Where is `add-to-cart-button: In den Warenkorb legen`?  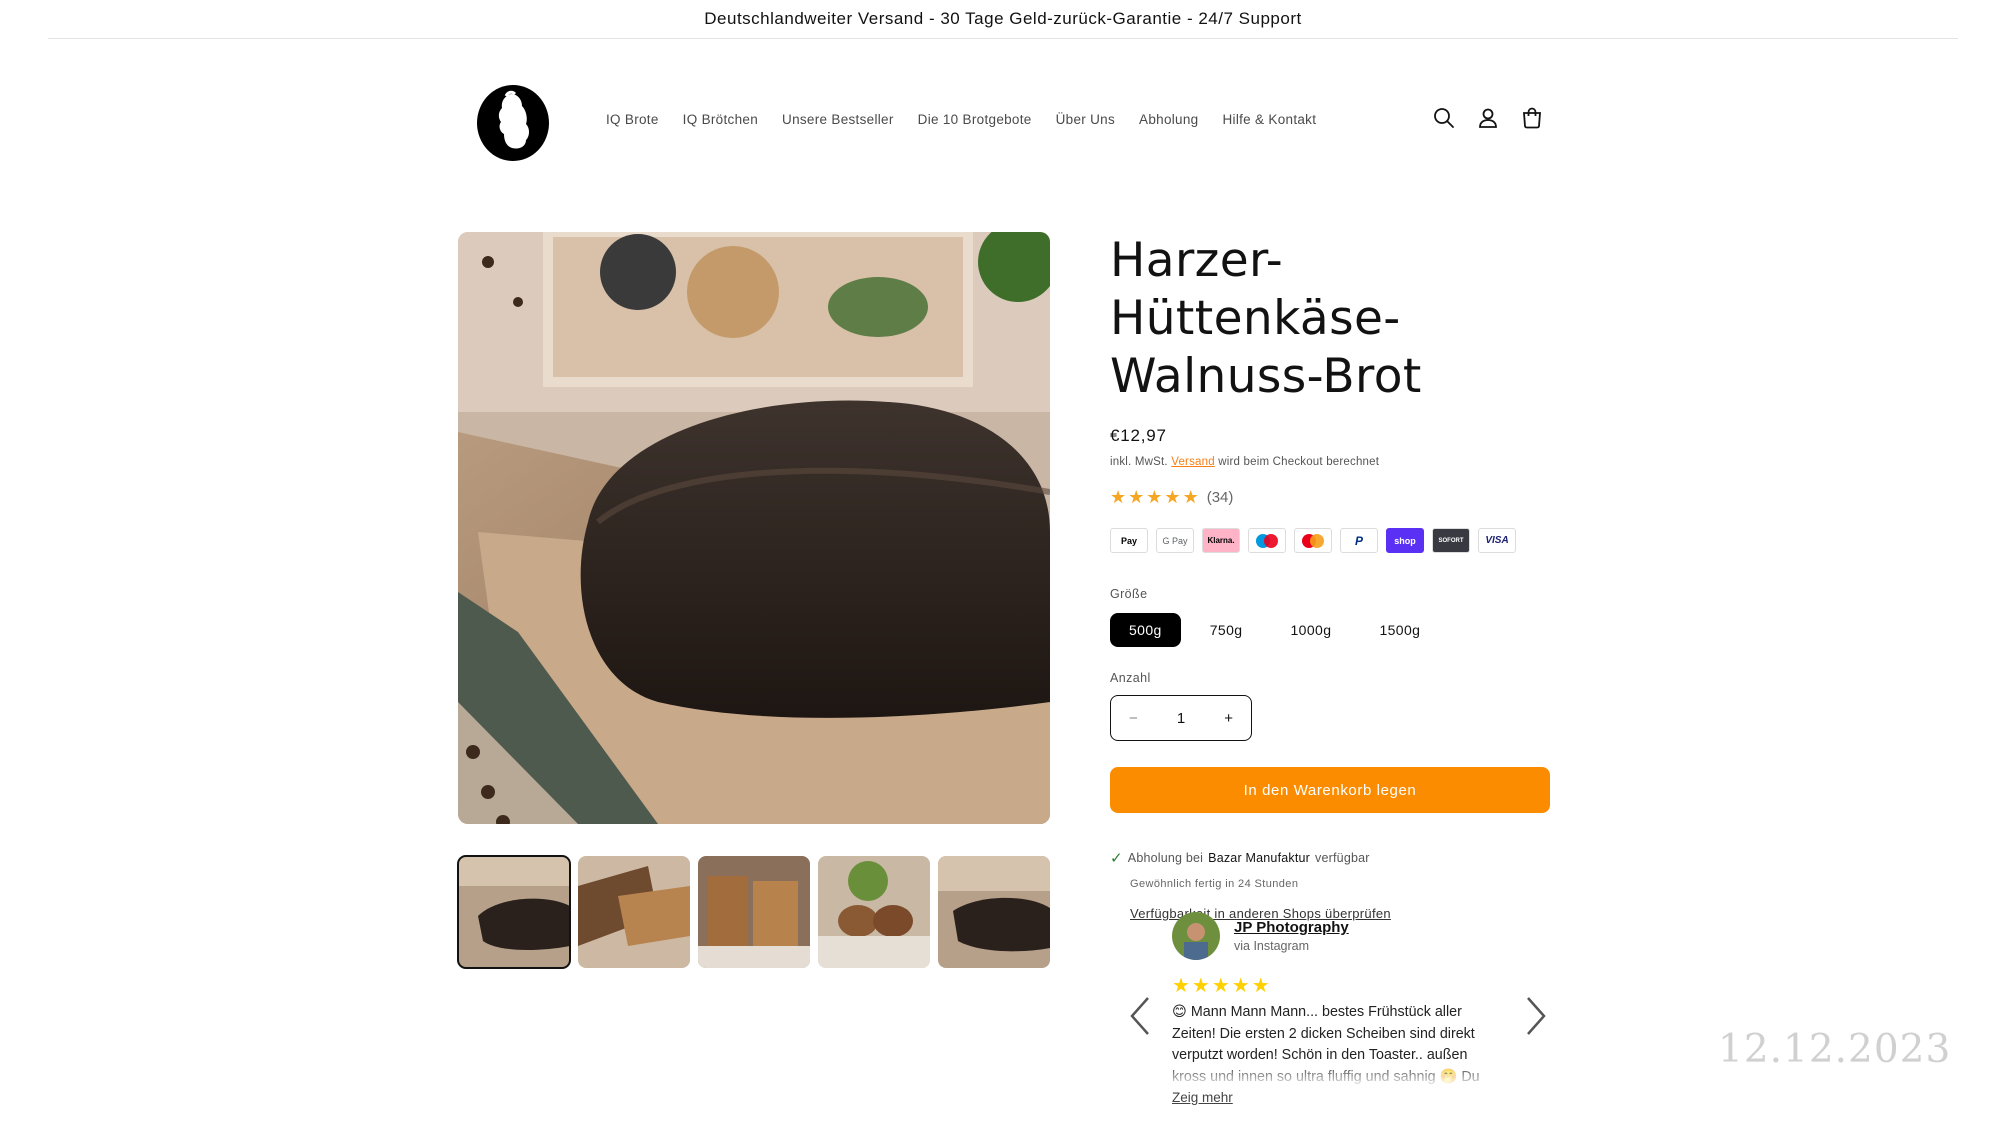 add-to-cart-button: In den Warenkorb legen is located at coordinates (1330, 790).